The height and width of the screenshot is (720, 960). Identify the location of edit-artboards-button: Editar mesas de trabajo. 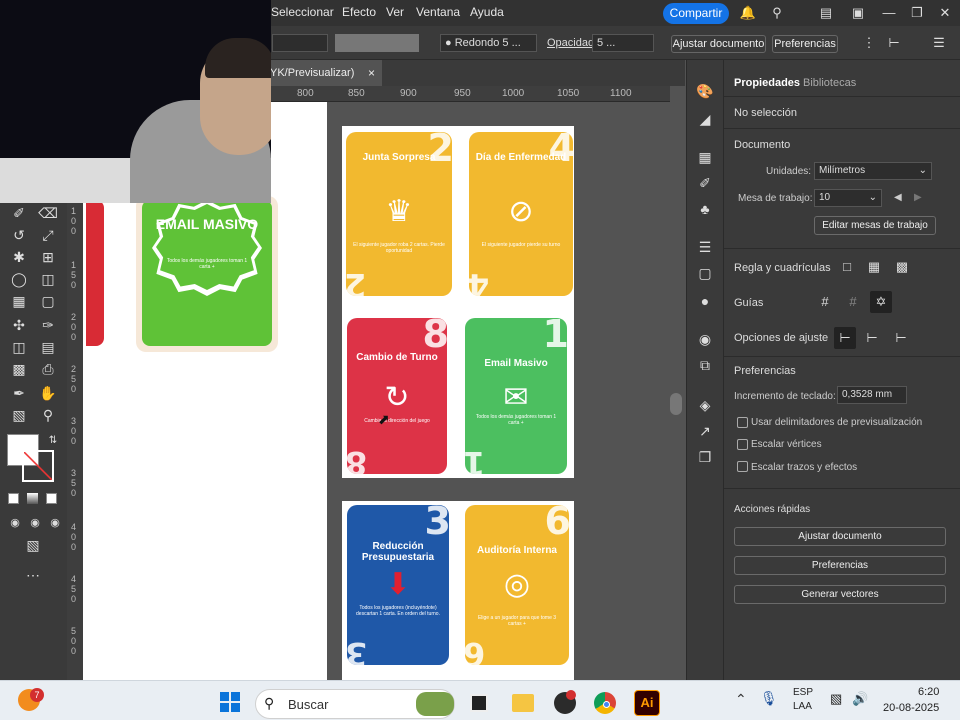
(875, 225).